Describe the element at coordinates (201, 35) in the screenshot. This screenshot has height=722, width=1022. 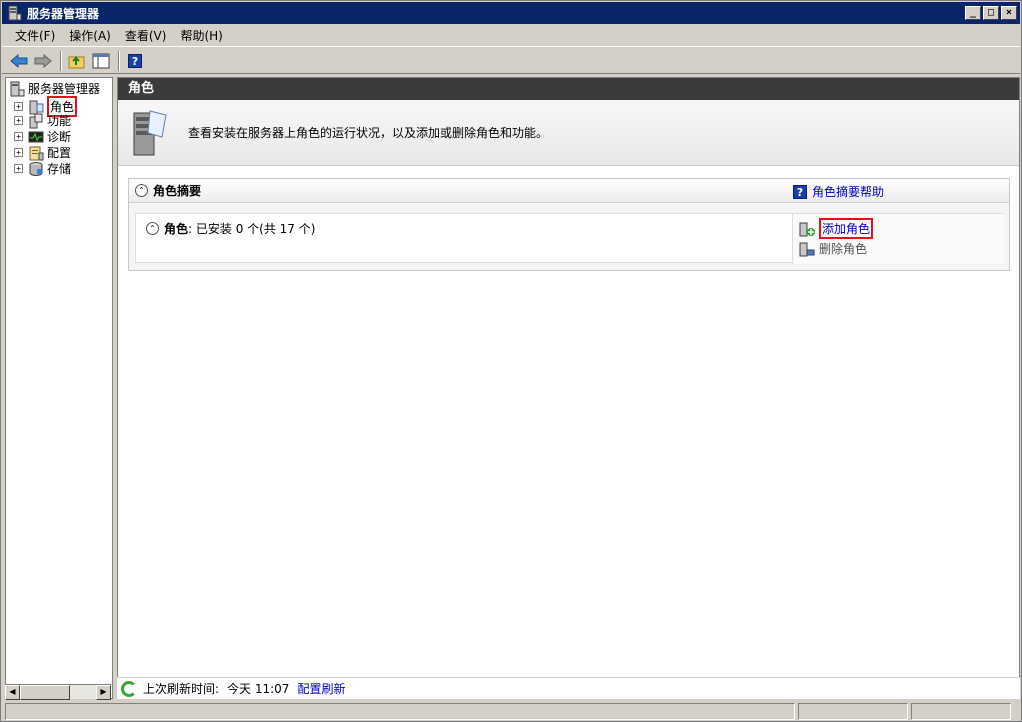
I see `menu-help: 帮助(H)` at that location.